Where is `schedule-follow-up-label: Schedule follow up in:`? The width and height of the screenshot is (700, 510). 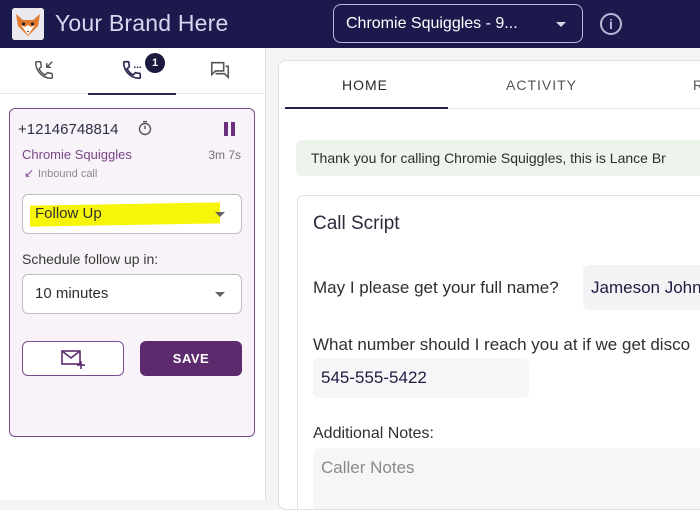
schedule-follow-up-label: Schedule follow up in: is located at coordinates (90, 259).